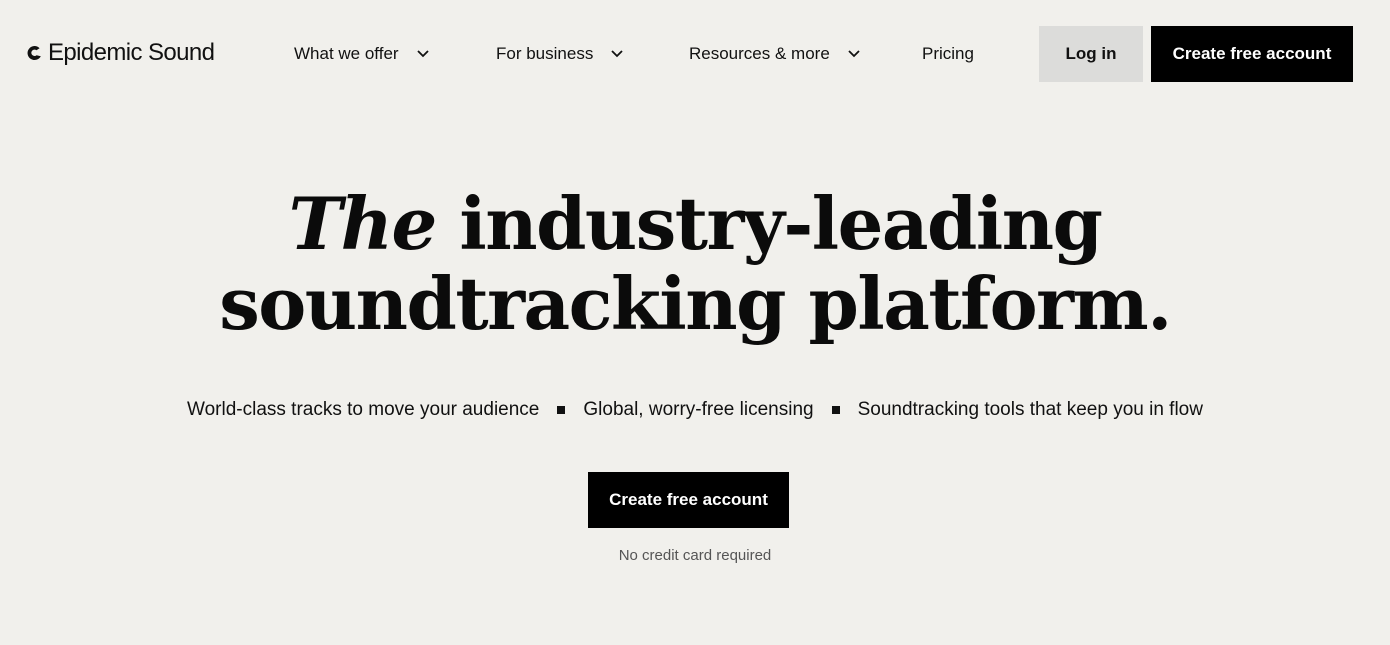 Image resolution: width=1390 pixels, height=645 pixels. Describe the element at coordinates (1252, 54) in the screenshot. I see `header-create-account-button: Create free account` at that location.